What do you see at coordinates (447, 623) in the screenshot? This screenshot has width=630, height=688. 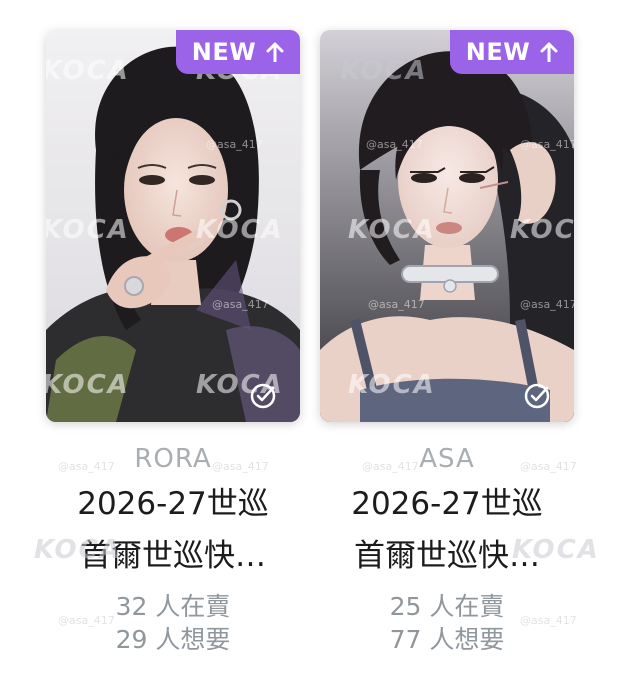 I see `stats: 25 人在賣 77 人想要` at bounding box center [447, 623].